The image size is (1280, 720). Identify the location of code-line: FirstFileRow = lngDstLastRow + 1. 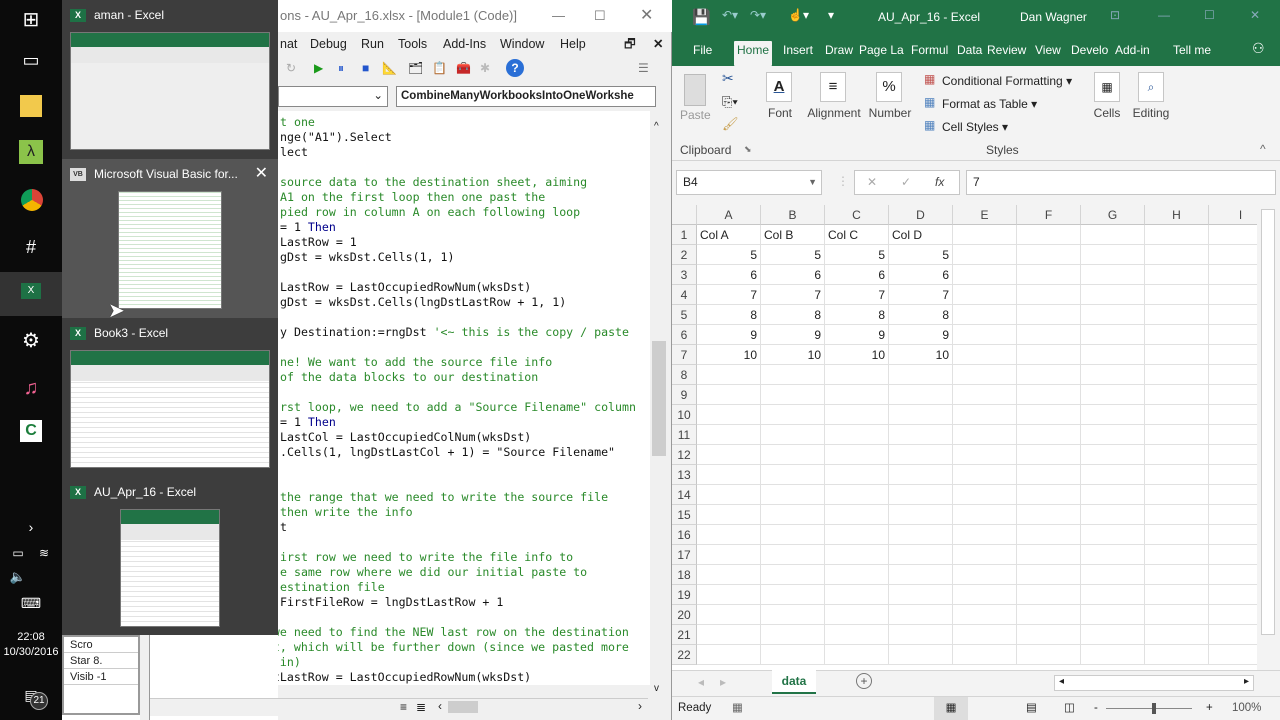
(391, 602).